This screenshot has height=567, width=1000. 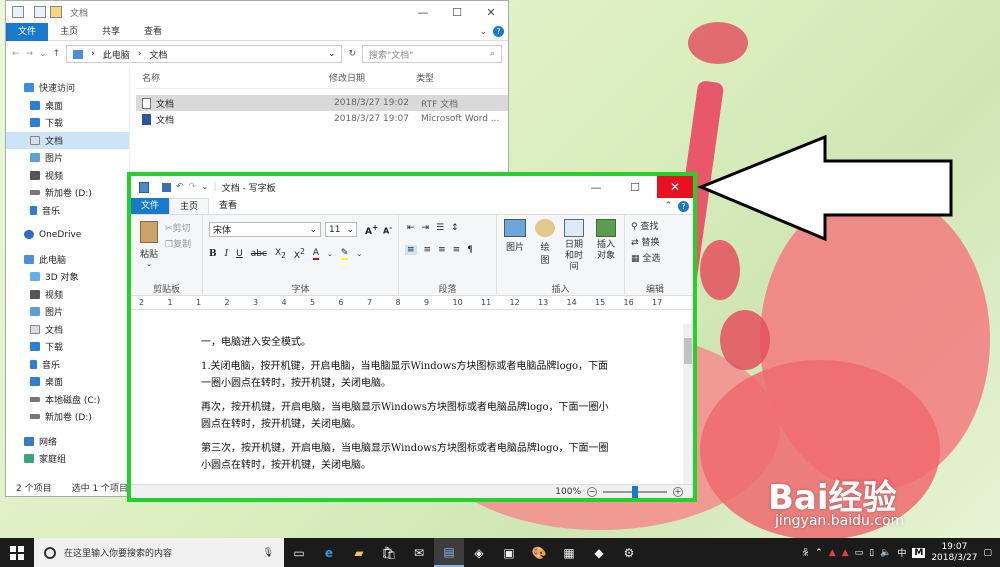 I want to click on nav-desktop-pc: 桌面, so click(x=67, y=382).